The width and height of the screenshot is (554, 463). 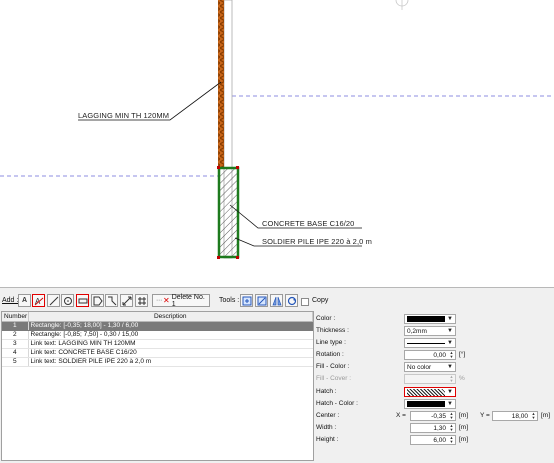 I want to click on polygon-icon, so click(x=98, y=300).